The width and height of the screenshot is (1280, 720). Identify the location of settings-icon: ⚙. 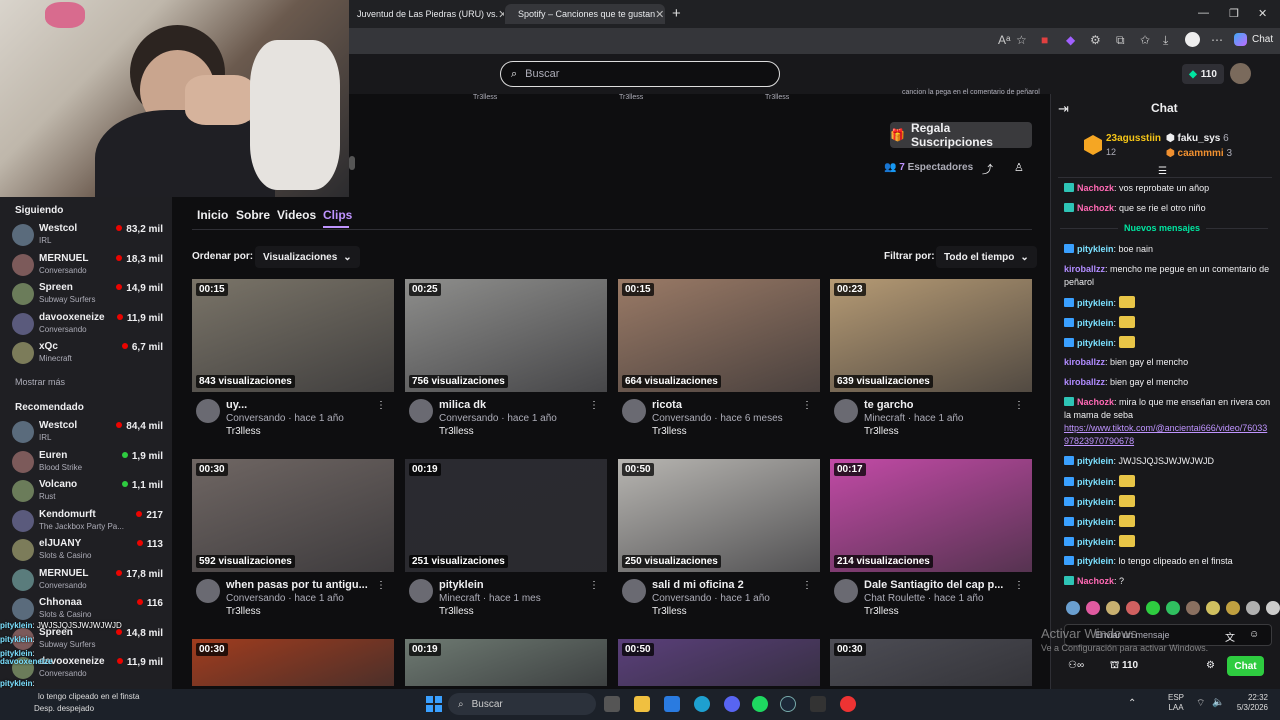
(1210, 665).